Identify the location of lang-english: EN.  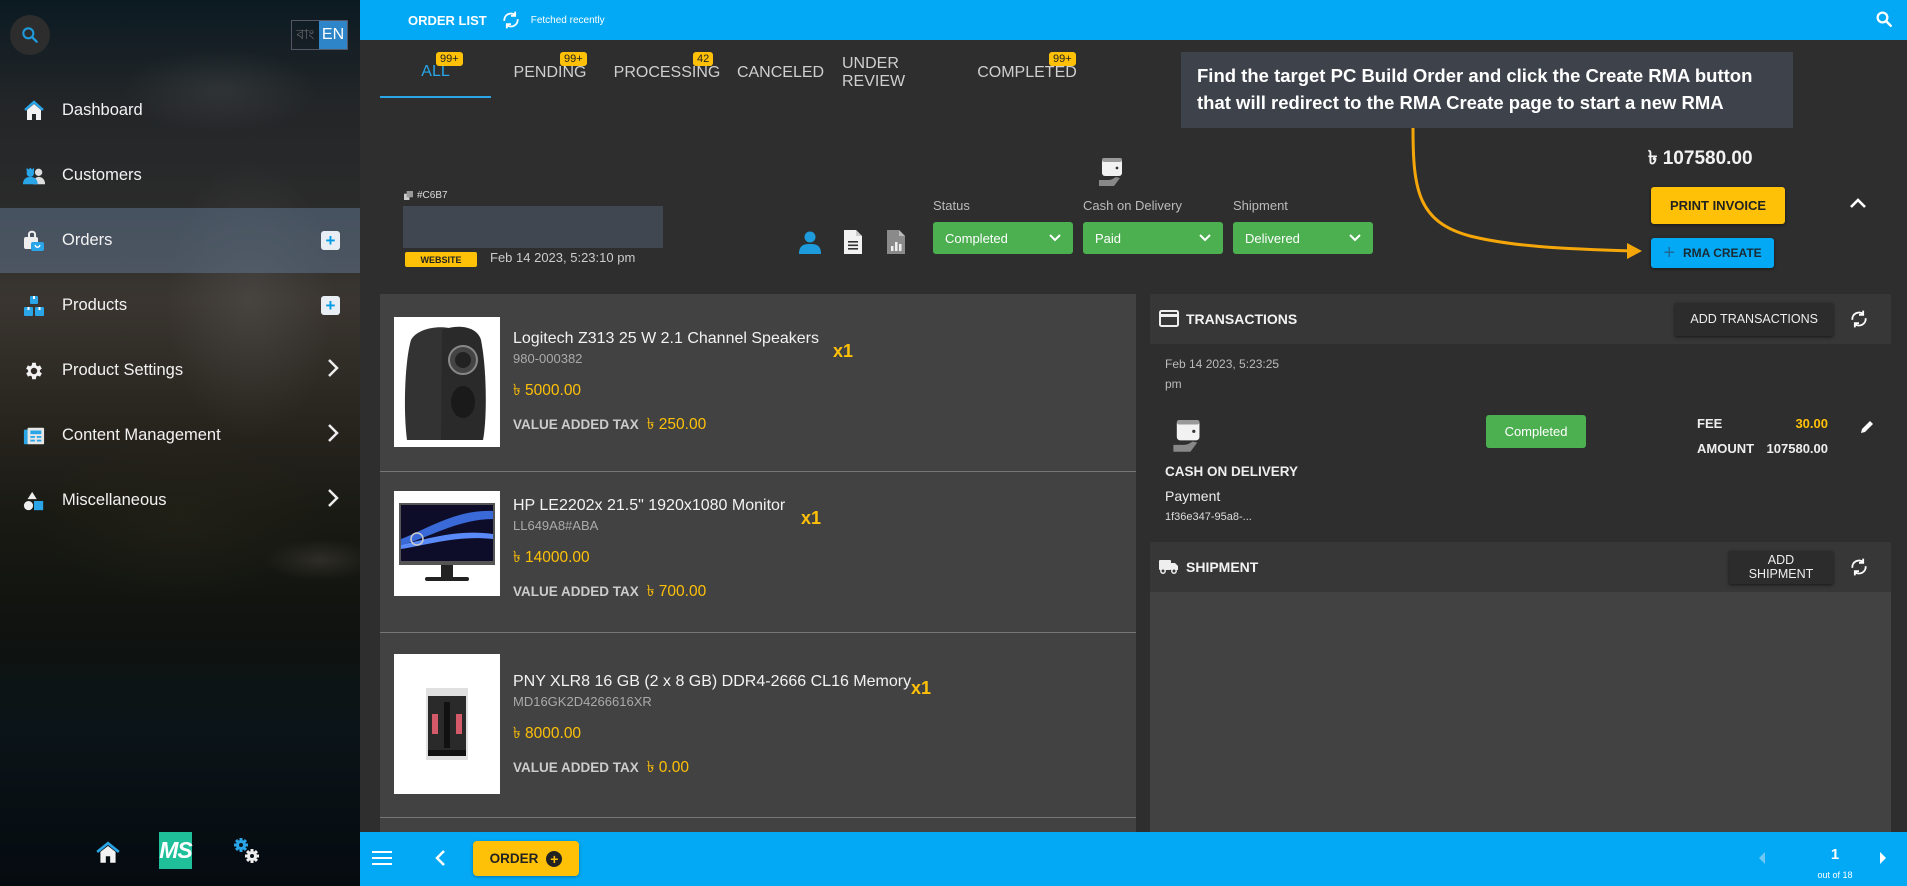
(333, 35).